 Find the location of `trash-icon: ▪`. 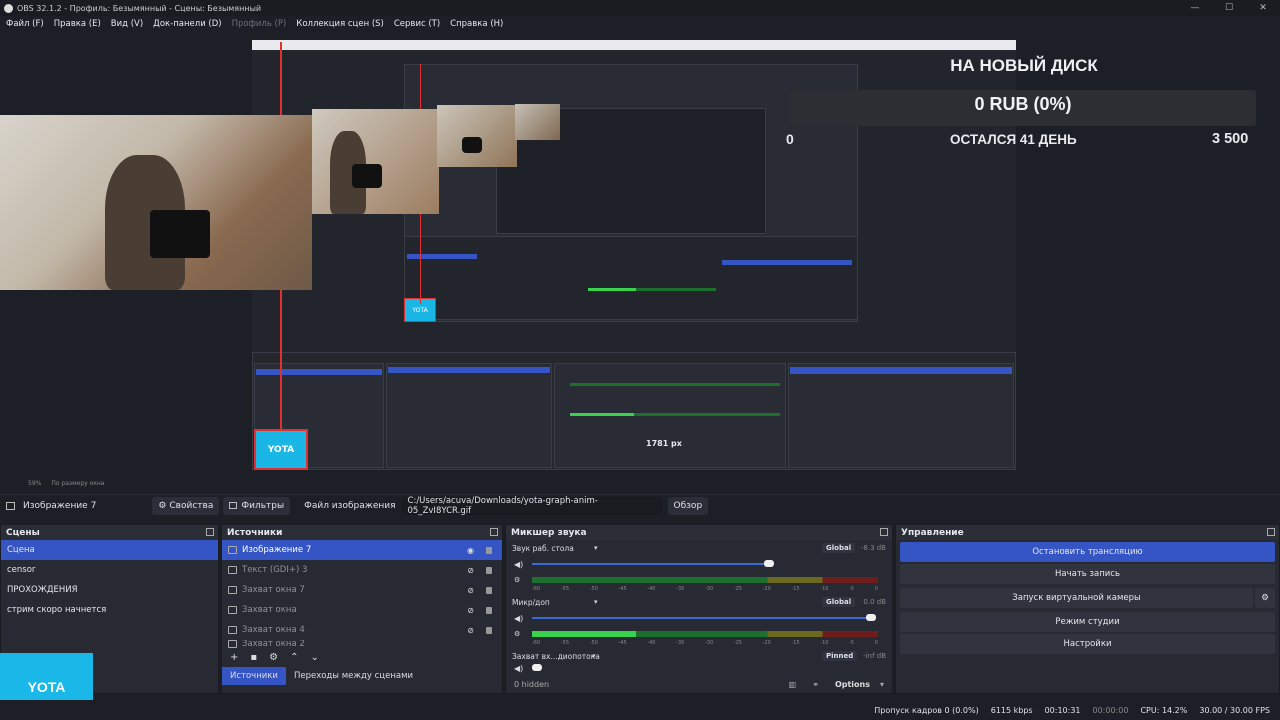

trash-icon: ▪ is located at coordinates (253, 657).